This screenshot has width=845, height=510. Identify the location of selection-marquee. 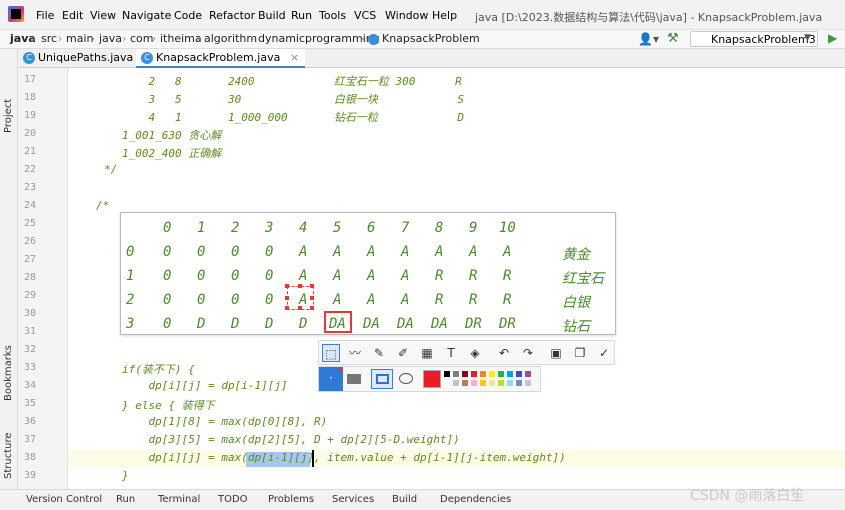
(299, 297).